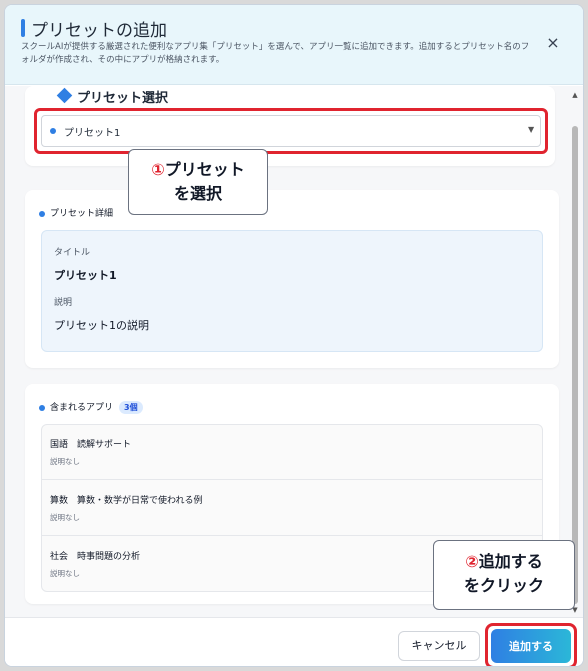  Describe the element at coordinates (510, 561) in the screenshot. I see `step2-text-line1: 追加する` at that location.